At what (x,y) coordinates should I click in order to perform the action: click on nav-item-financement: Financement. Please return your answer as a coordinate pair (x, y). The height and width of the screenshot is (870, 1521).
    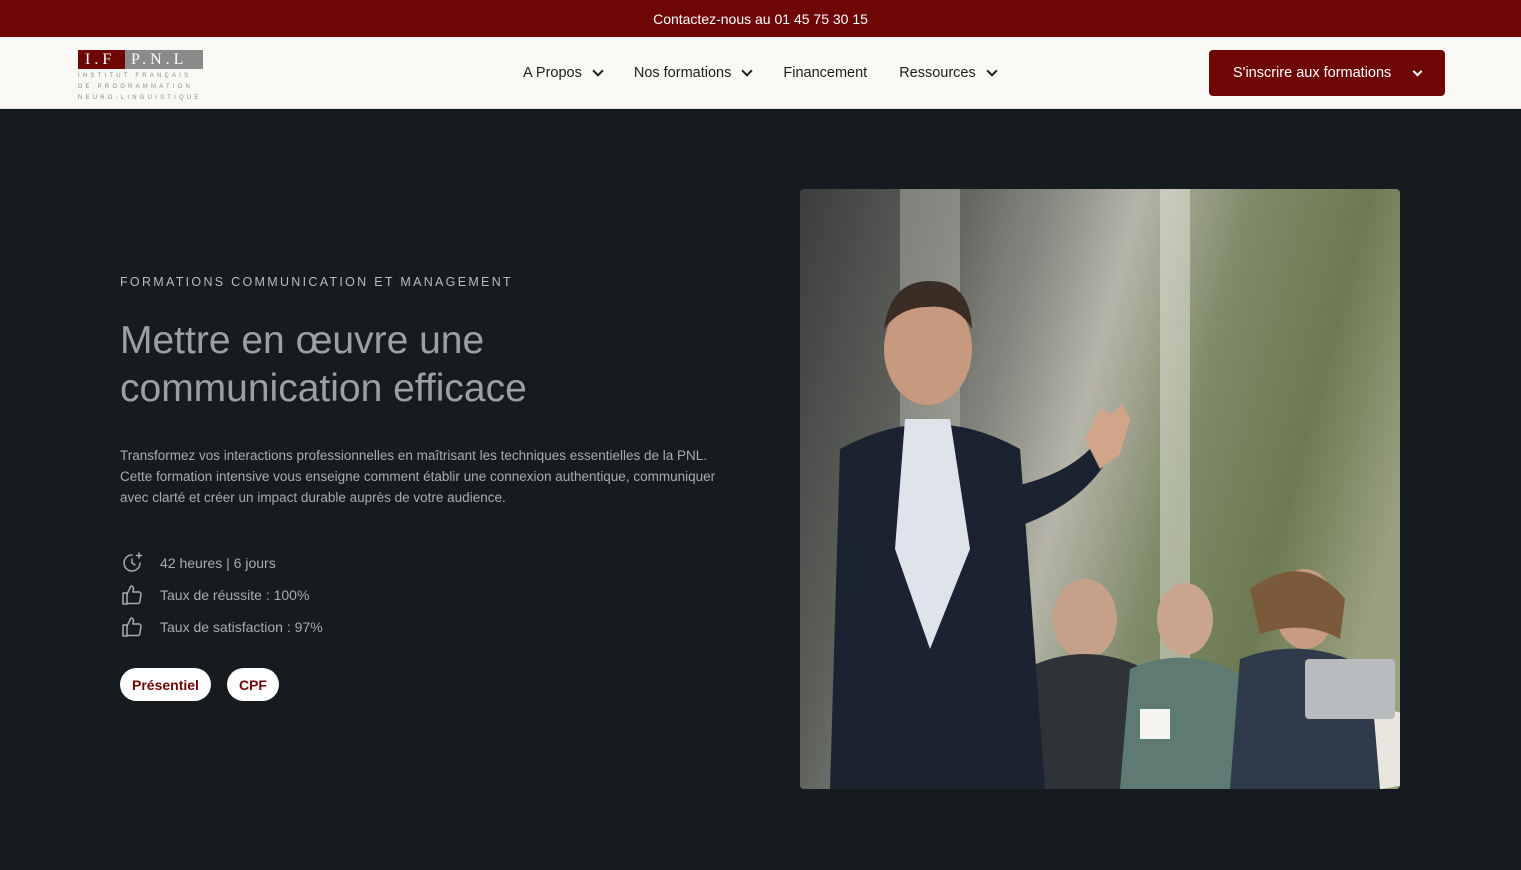
    Looking at the image, I should click on (825, 73).